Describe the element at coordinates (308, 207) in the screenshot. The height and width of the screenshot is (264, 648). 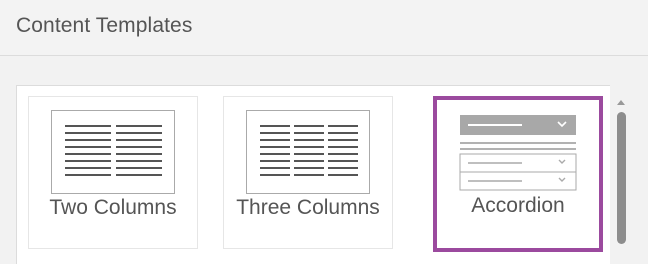
I see `template-label: Three Columns` at that location.